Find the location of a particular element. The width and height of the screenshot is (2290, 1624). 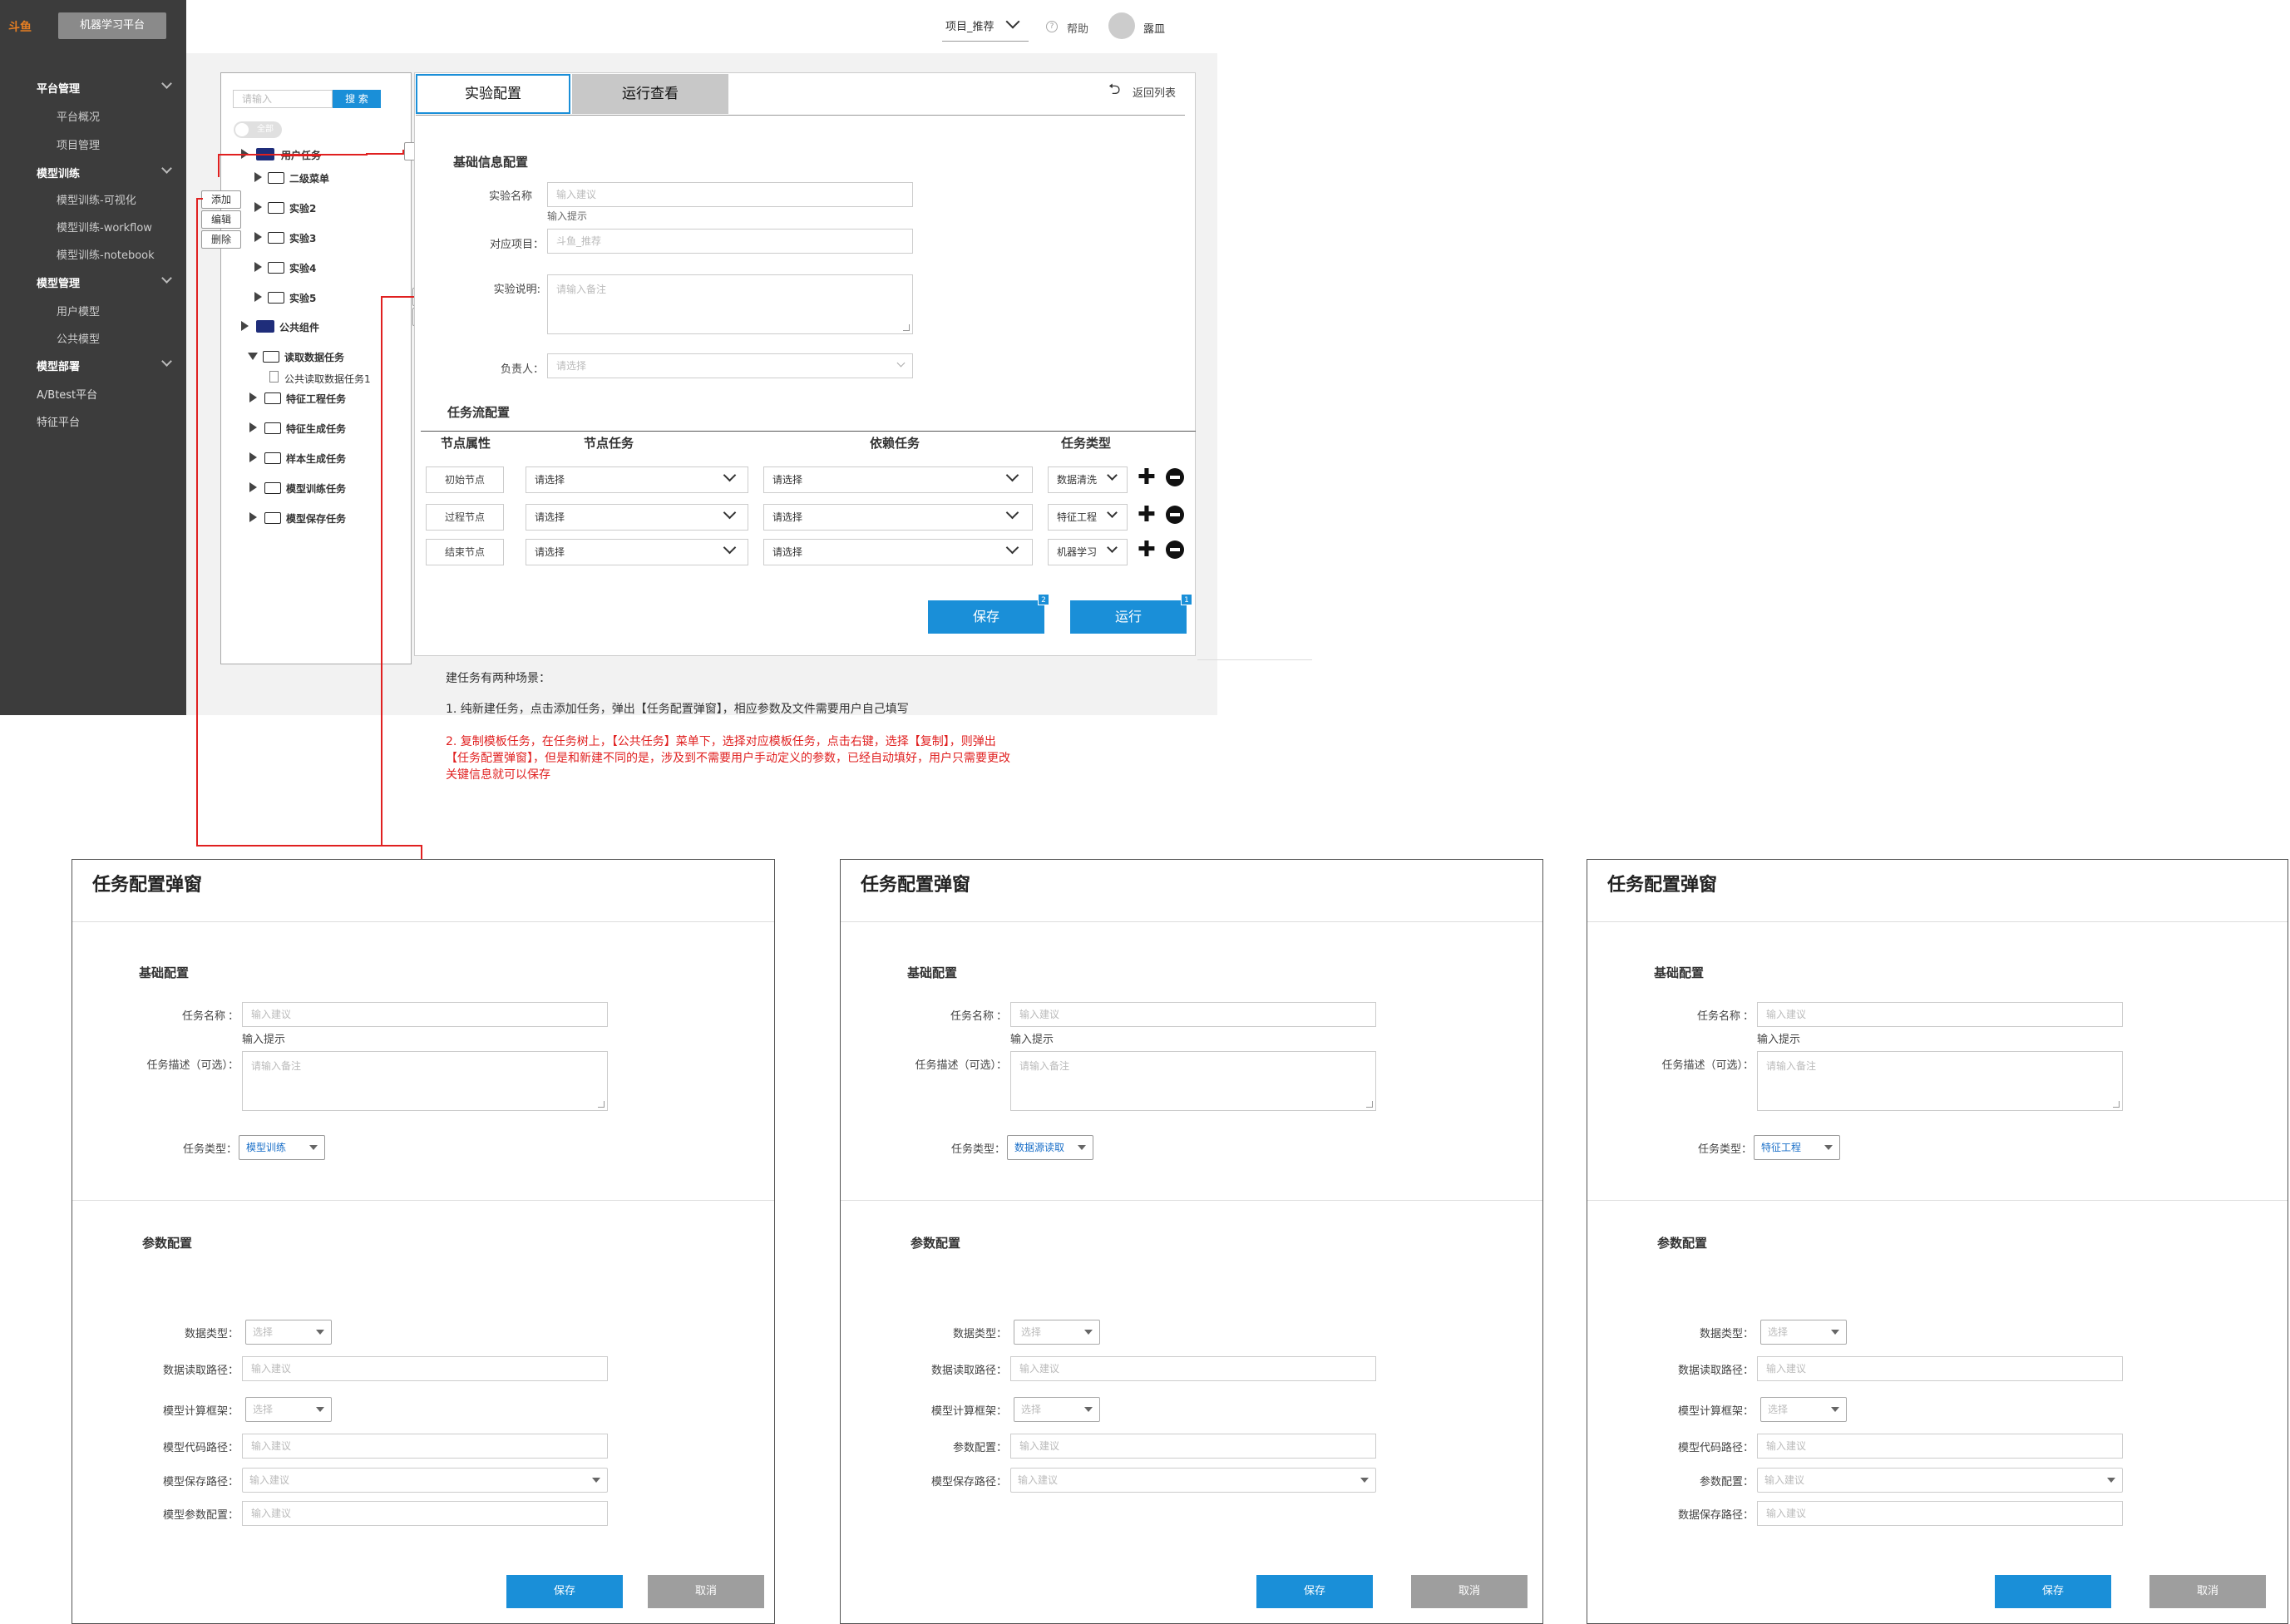

tree-node: 模型训练任务 is located at coordinates (316, 489).